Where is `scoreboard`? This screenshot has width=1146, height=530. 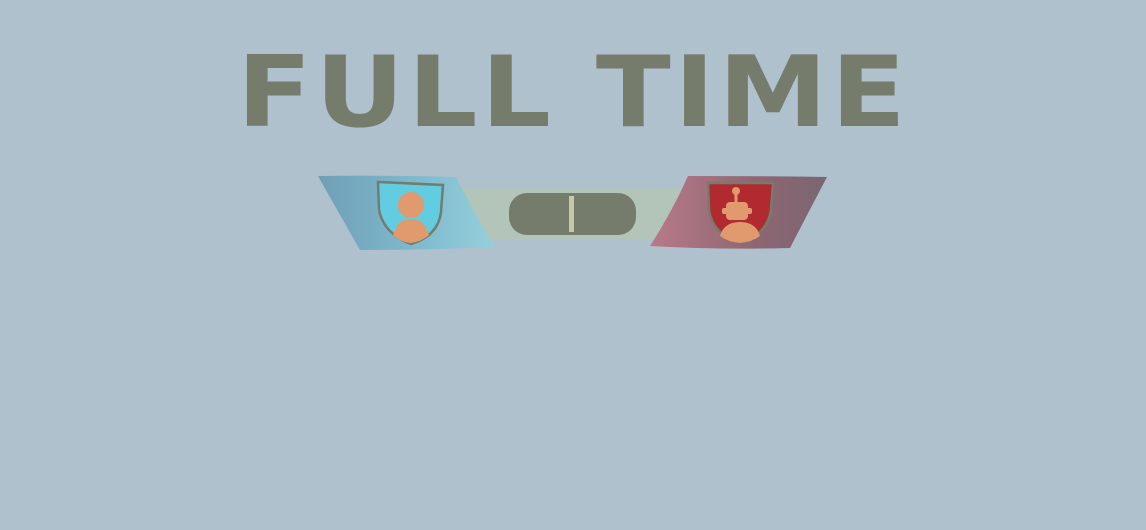
scoreboard is located at coordinates (572, 212).